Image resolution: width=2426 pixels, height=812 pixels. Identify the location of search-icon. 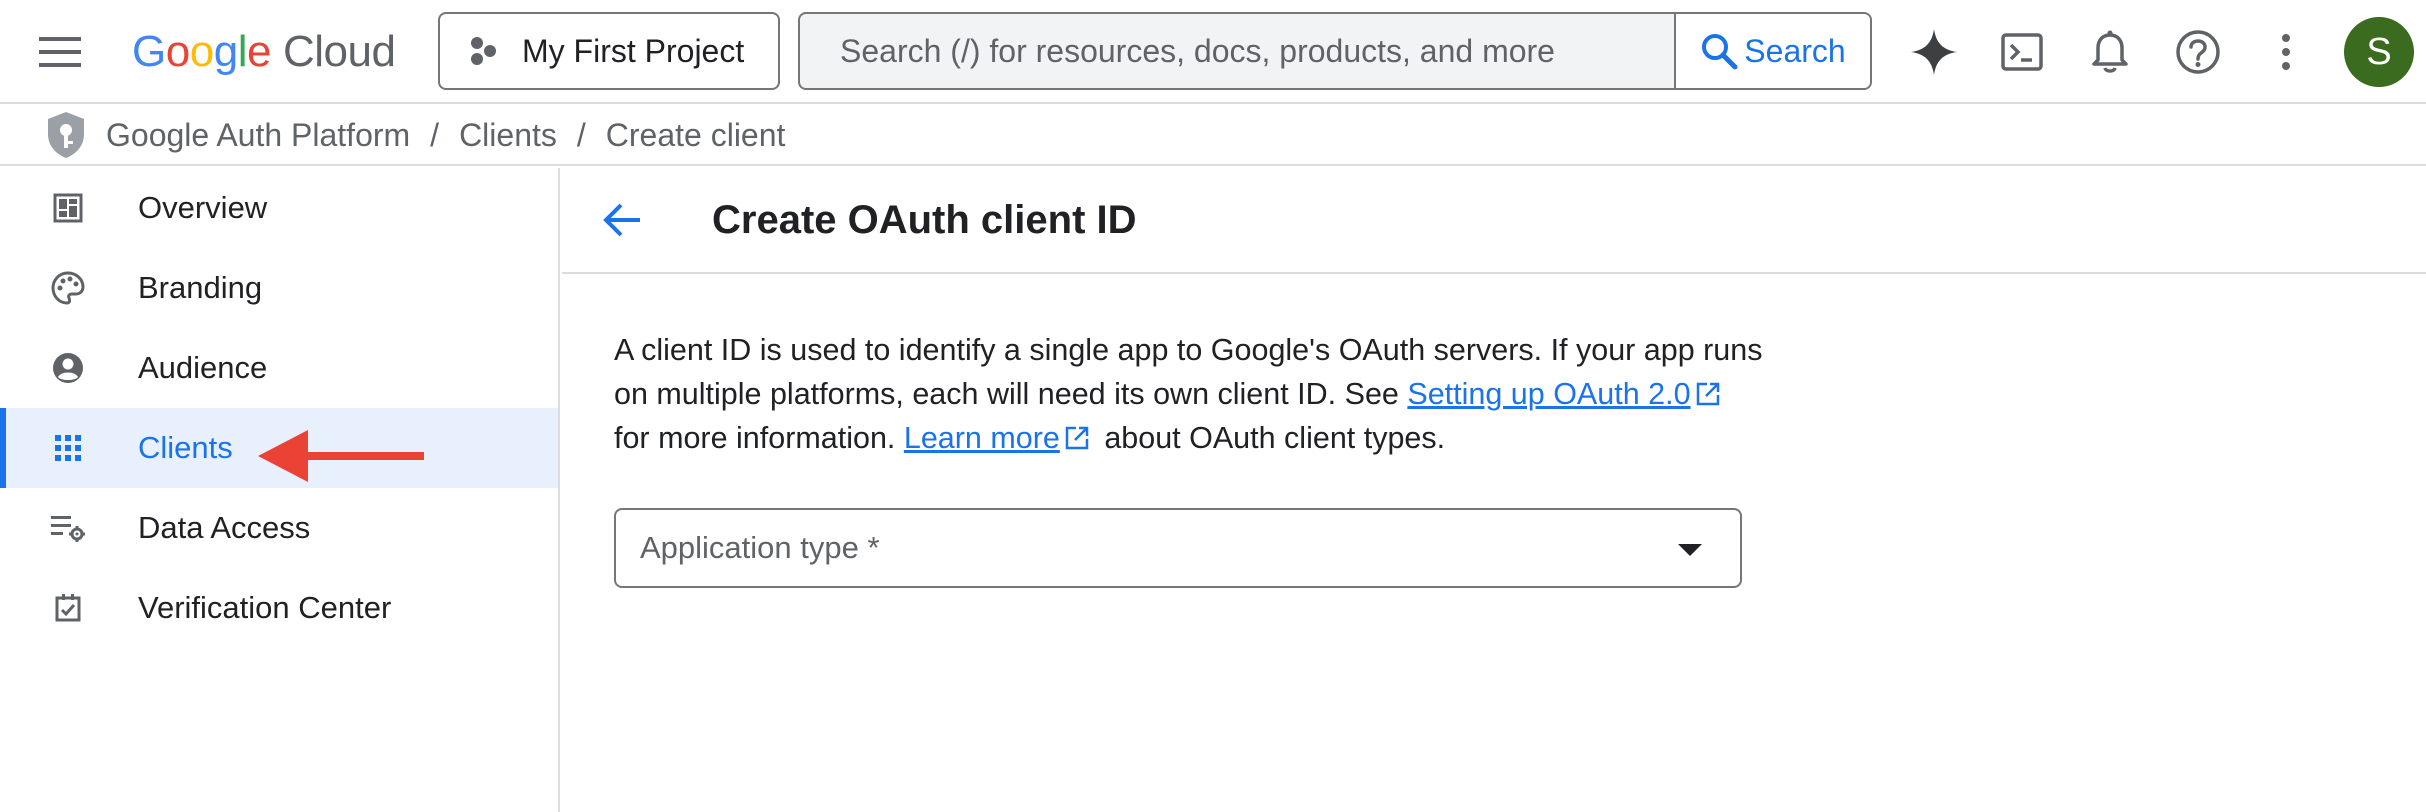
(1720, 52).